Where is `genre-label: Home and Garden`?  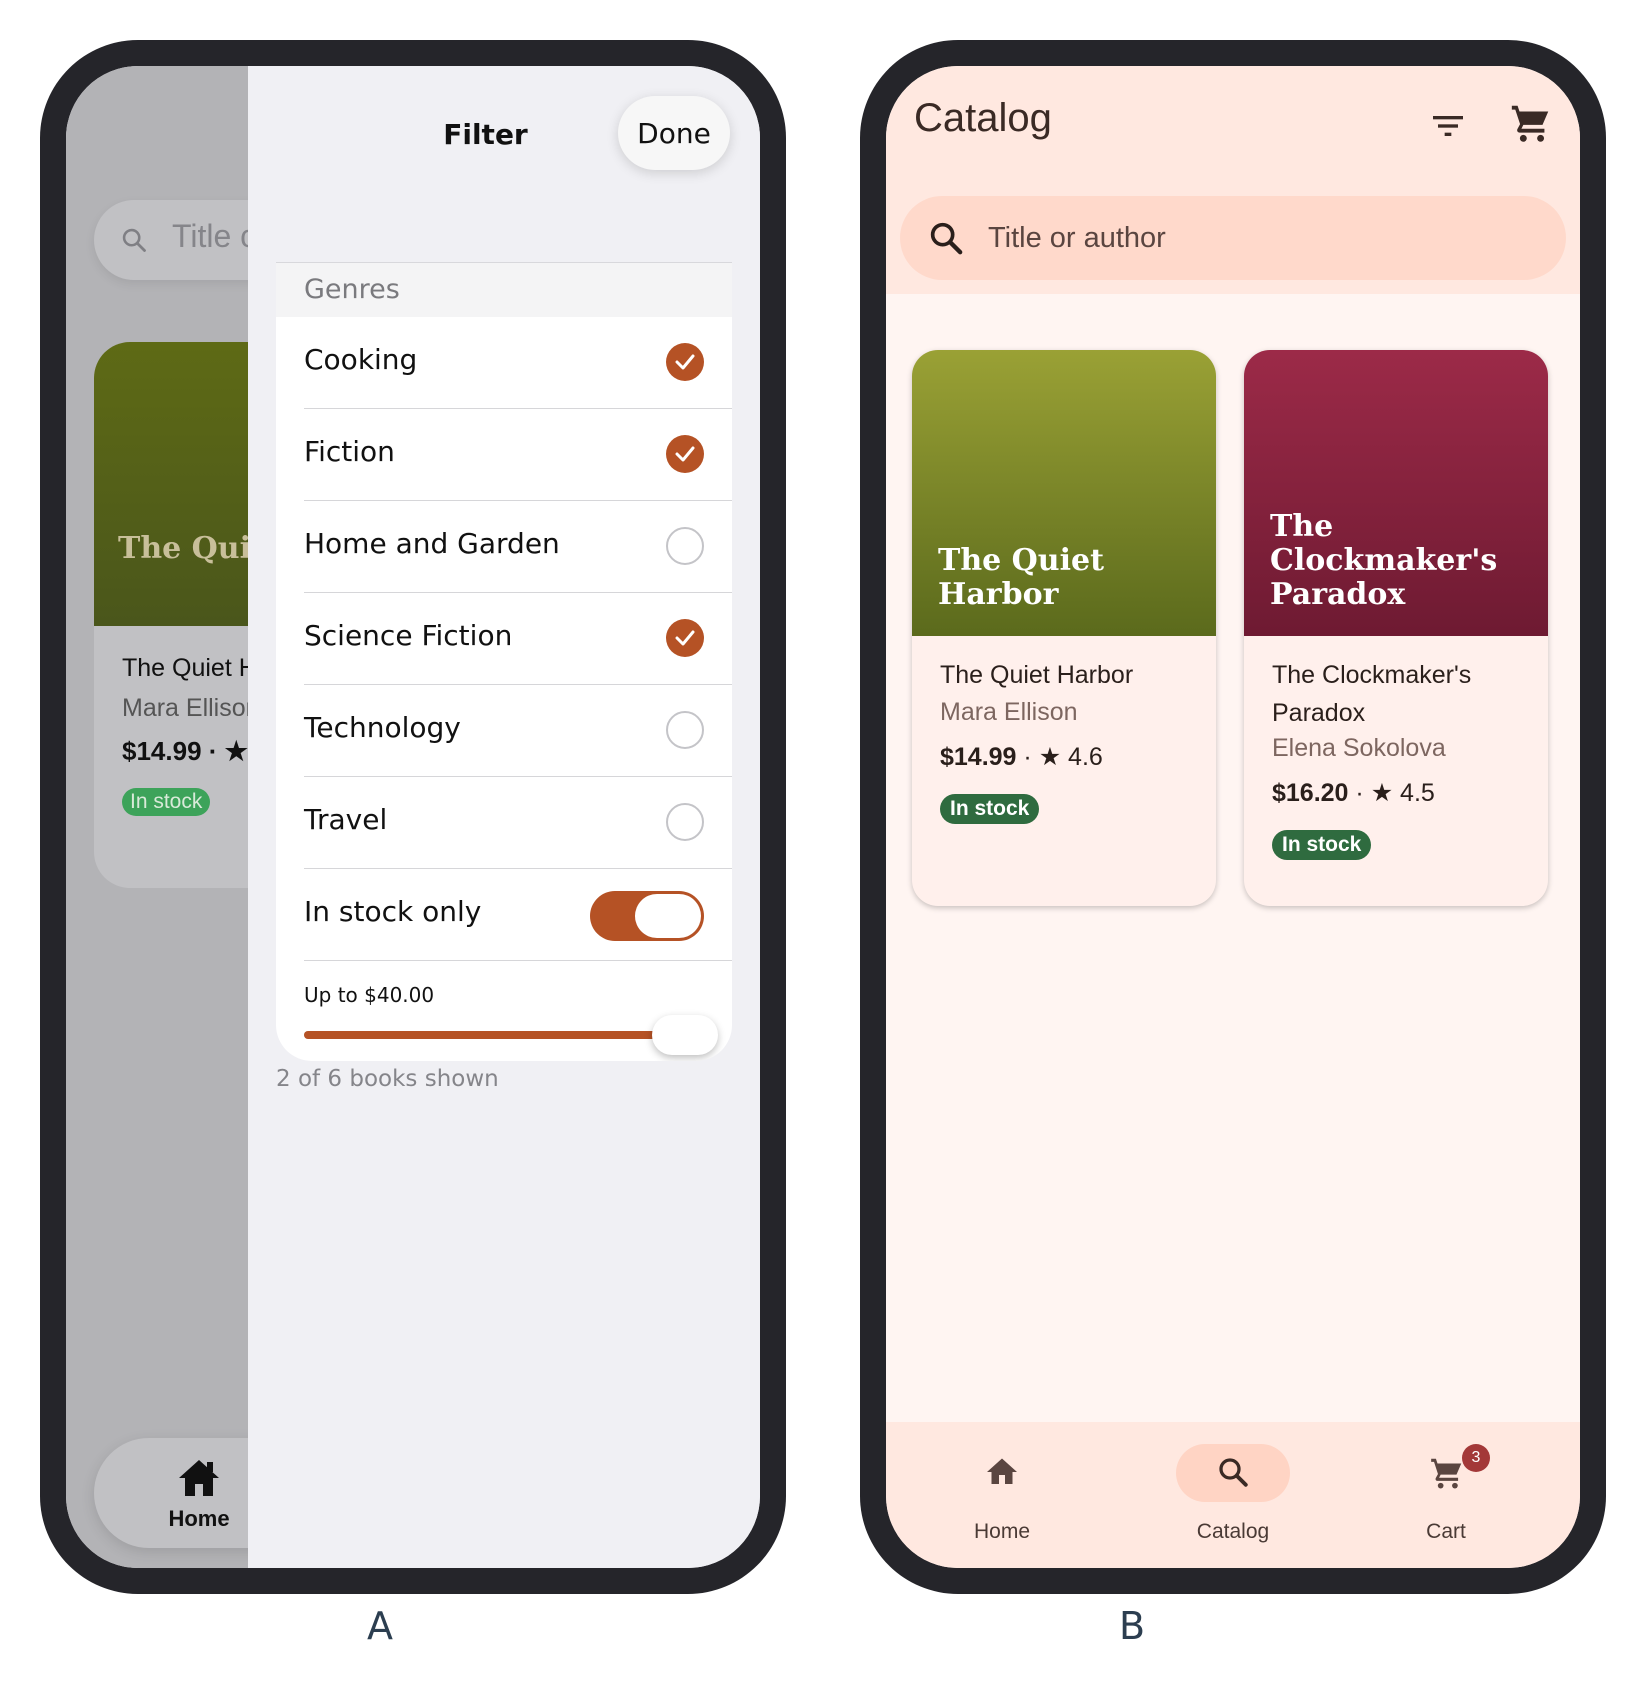 genre-label: Home and Garden is located at coordinates (432, 543).